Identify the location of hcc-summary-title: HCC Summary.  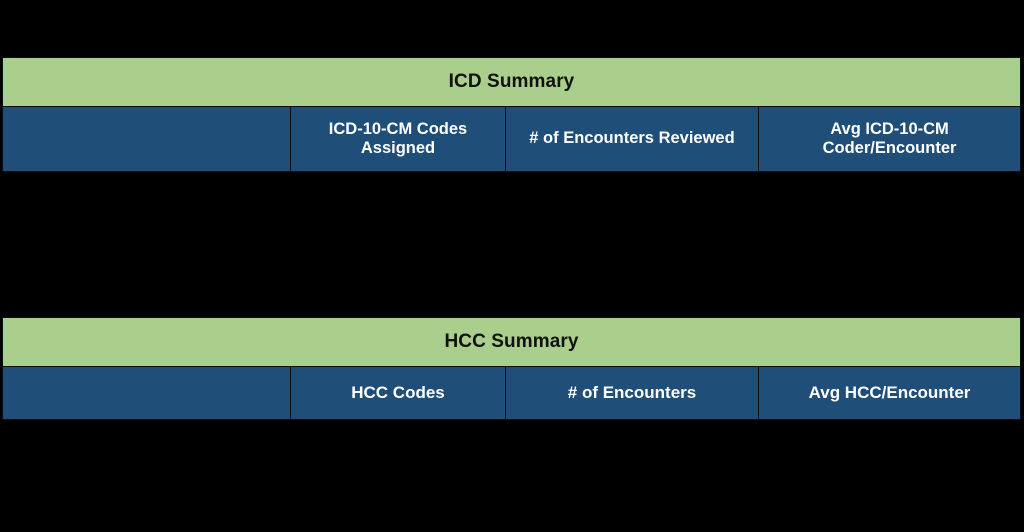
(511, 342).